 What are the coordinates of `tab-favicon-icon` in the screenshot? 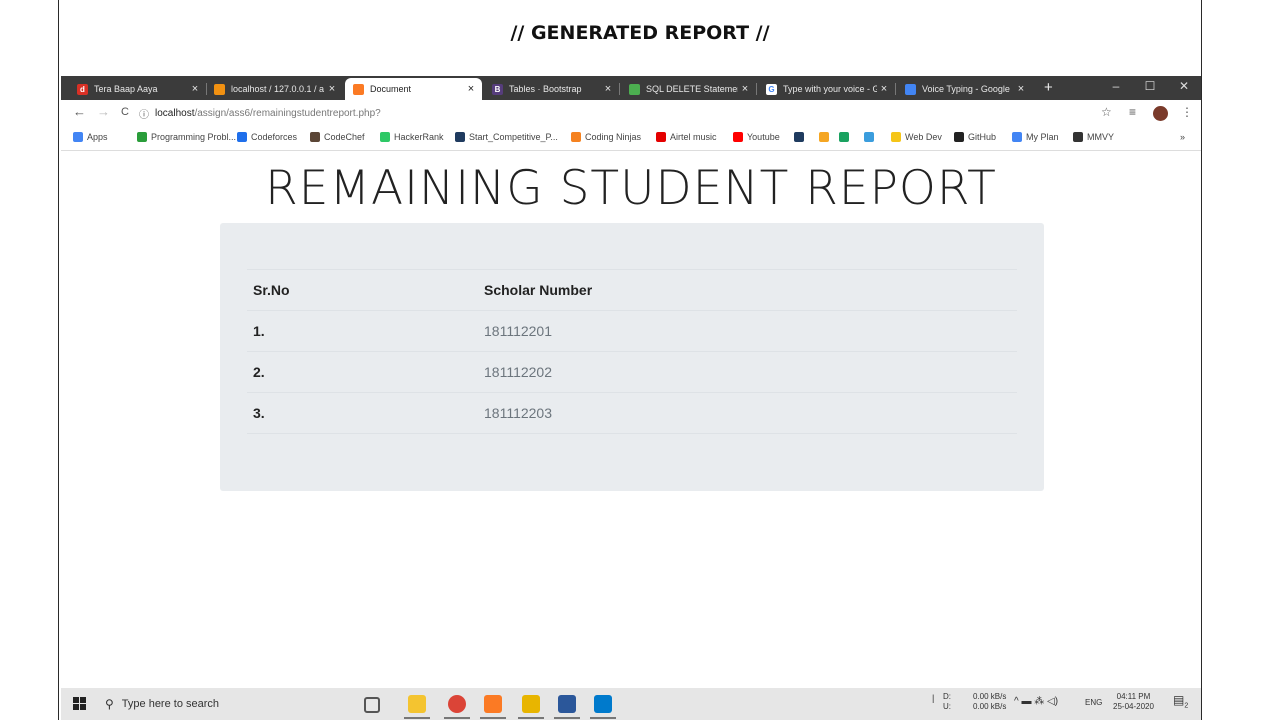 It's located at (358, 89).